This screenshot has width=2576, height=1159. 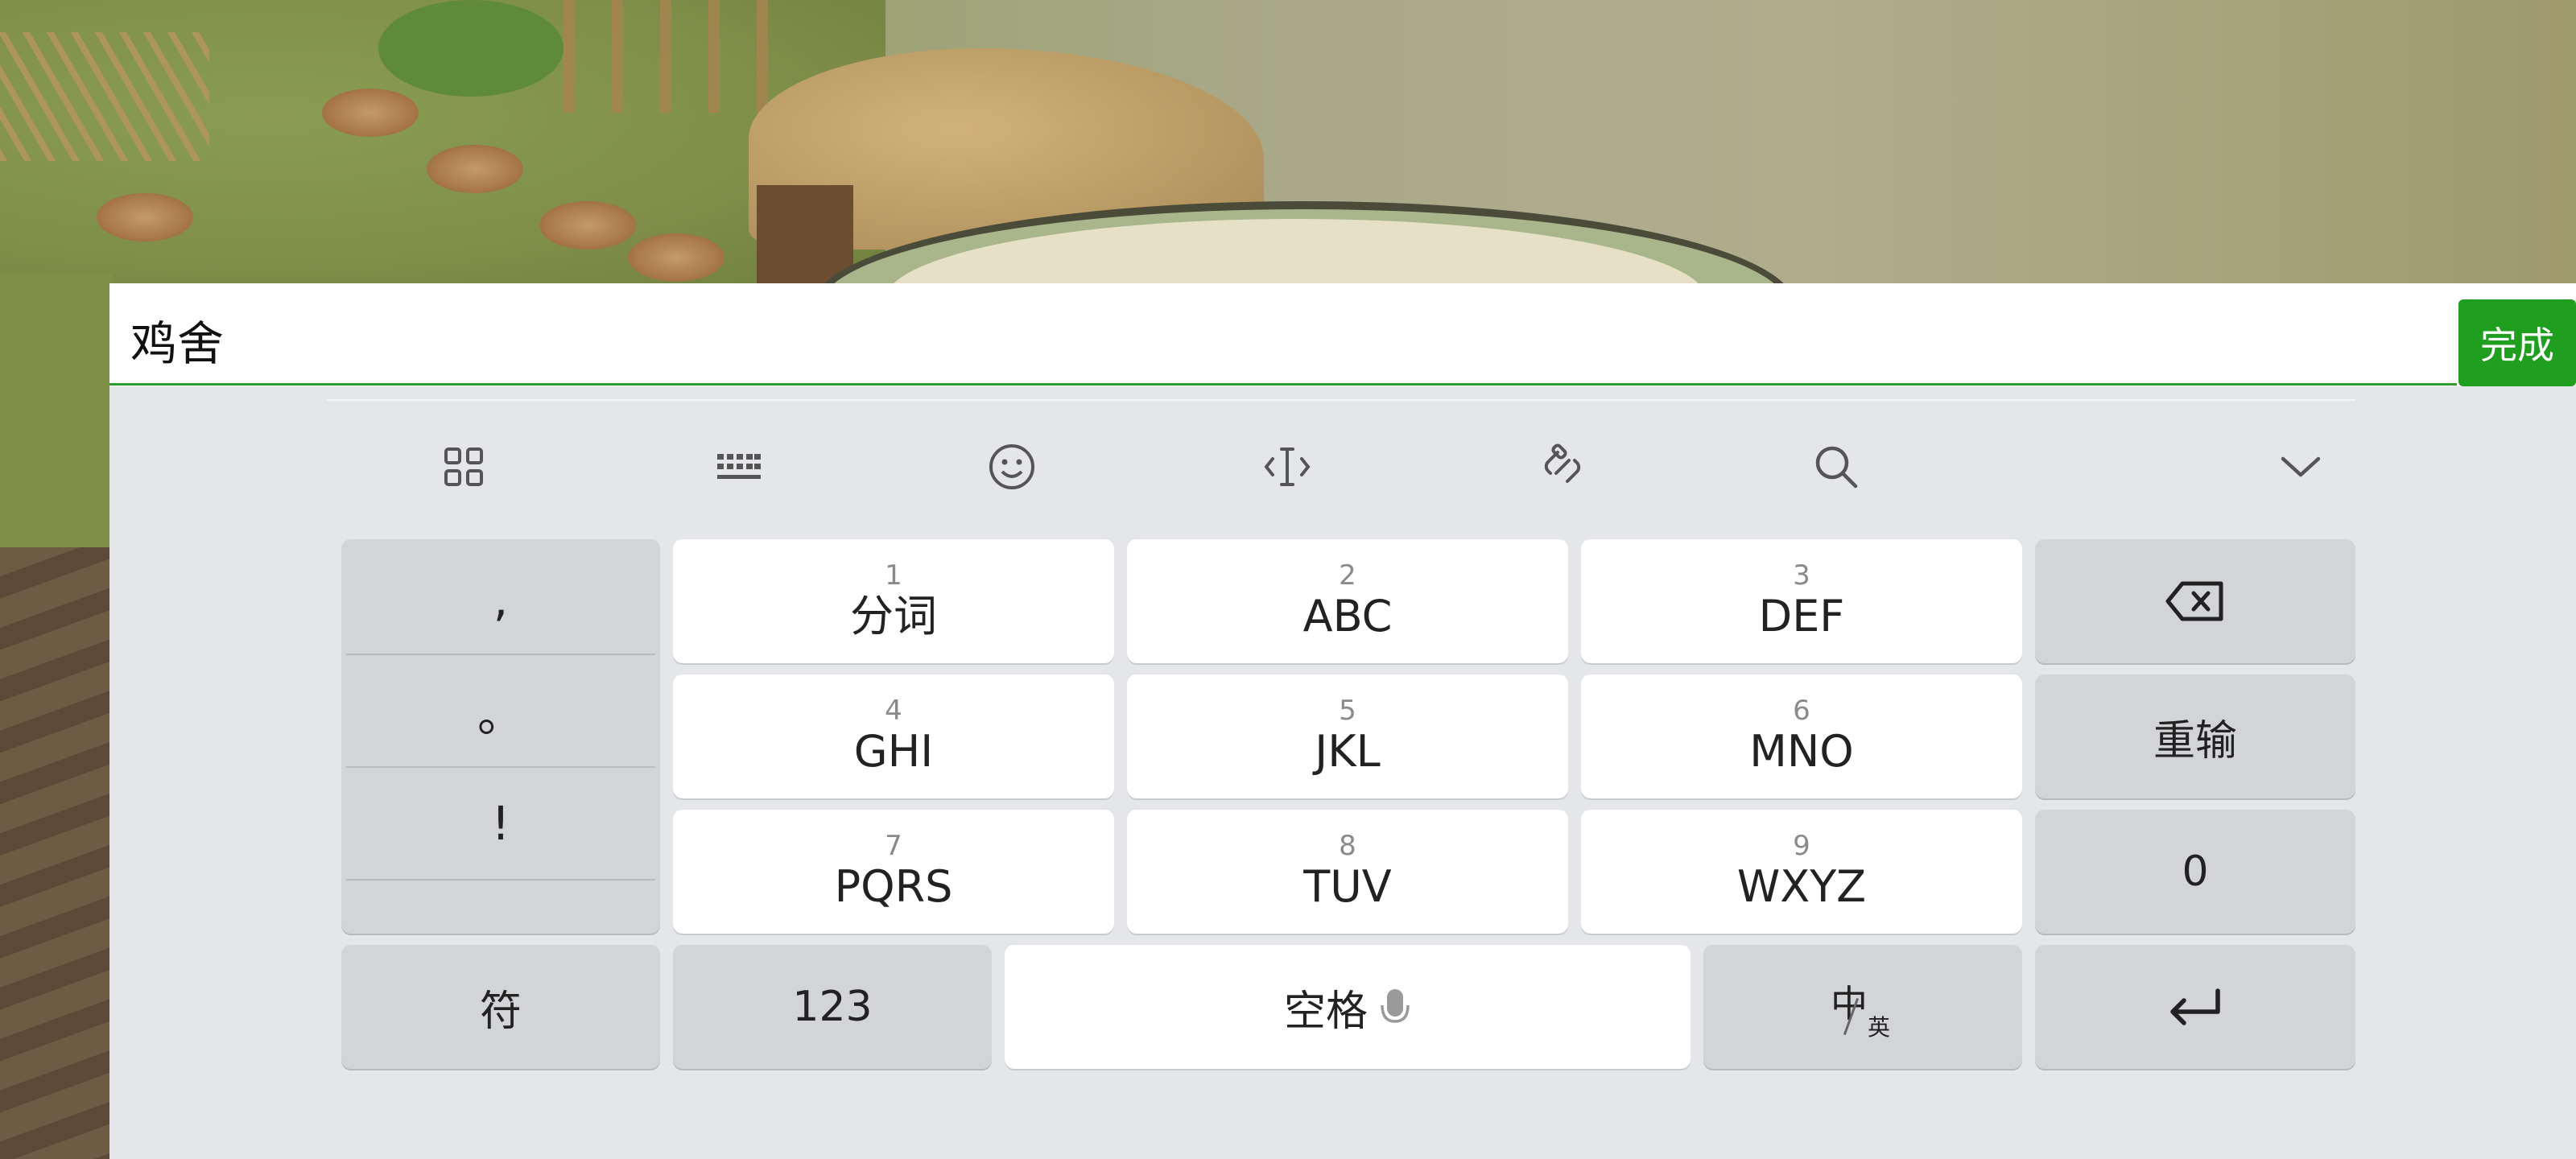 What do you see at coordinates (2195, 740) in the screenshot?
I see `reenter-label: 重输` at bounding box center [2195, 740].